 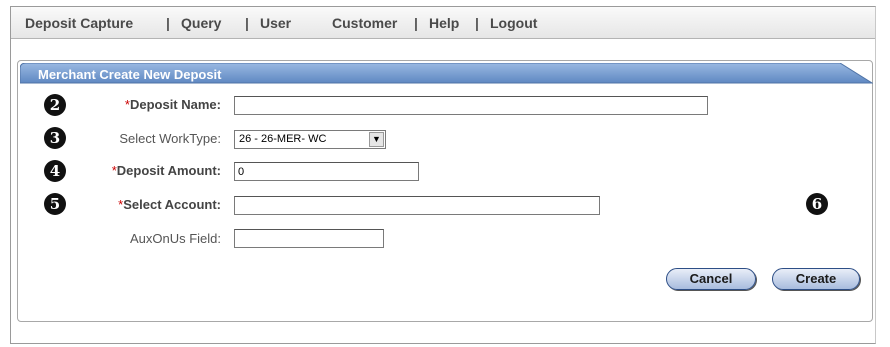 I want to click on nav-user: User, so click(x=275, y=23).